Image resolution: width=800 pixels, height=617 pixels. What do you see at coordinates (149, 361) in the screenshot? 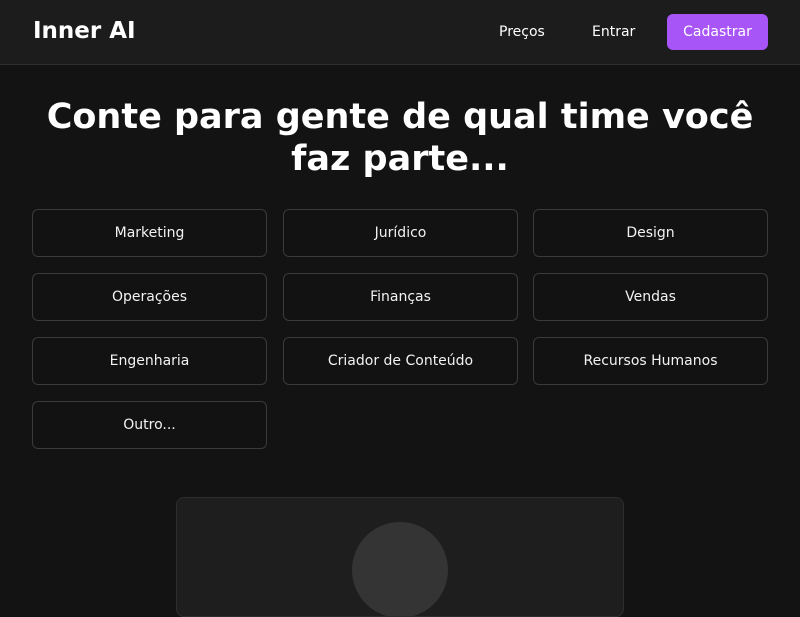
I see `team-option-engenharia: Engenharia` at bounding box center [149, 361].